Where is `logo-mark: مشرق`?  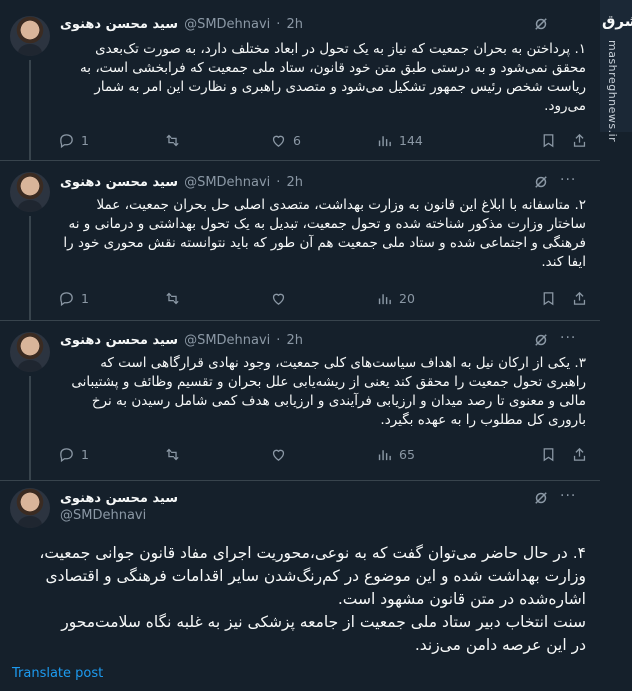
logo-mark: مشرق is located at coordinates (617, 21).